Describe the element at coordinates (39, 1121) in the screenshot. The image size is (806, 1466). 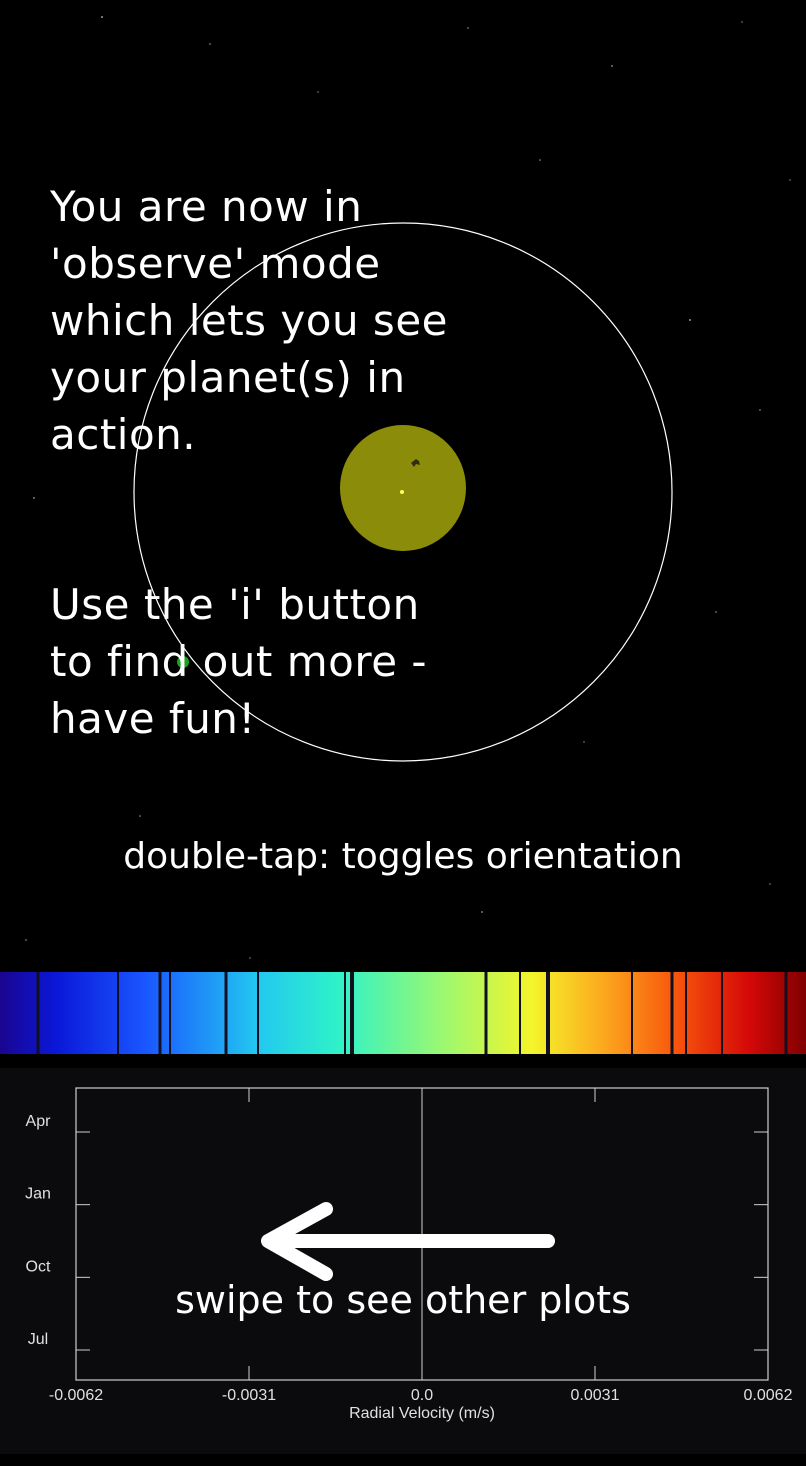
I see `y-tick-label: Apr` at that location.